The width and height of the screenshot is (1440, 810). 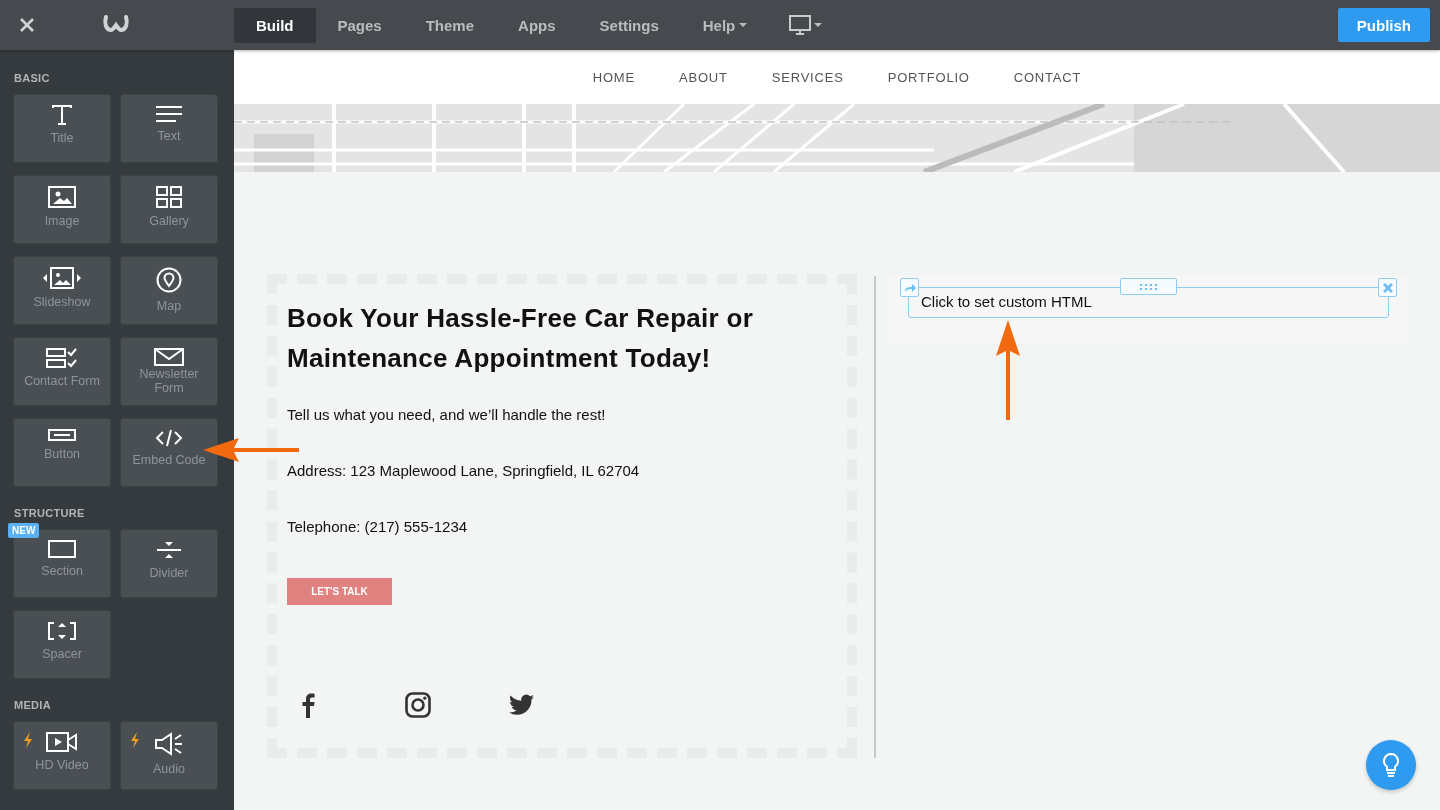 I want to click on rectangle-icon, so click(x=62, y=549).